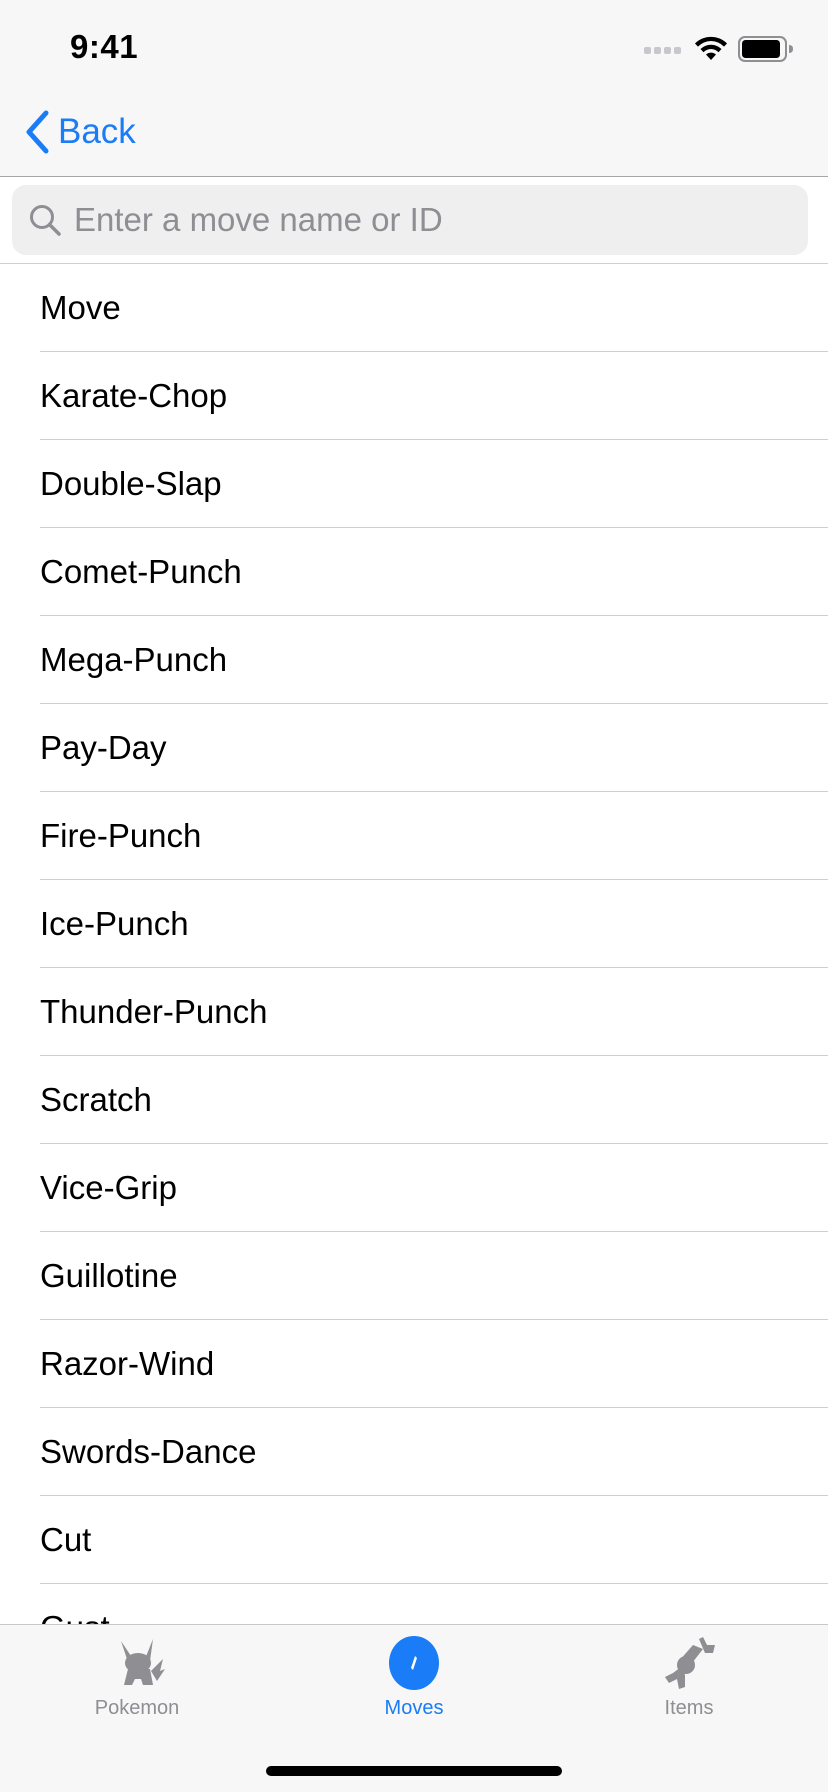 The height and width of the screenshot is (1792, 828). Describe the element at coordinates (103, 747) in the screenshot. I see `move-name: Pay-Day` at that location.